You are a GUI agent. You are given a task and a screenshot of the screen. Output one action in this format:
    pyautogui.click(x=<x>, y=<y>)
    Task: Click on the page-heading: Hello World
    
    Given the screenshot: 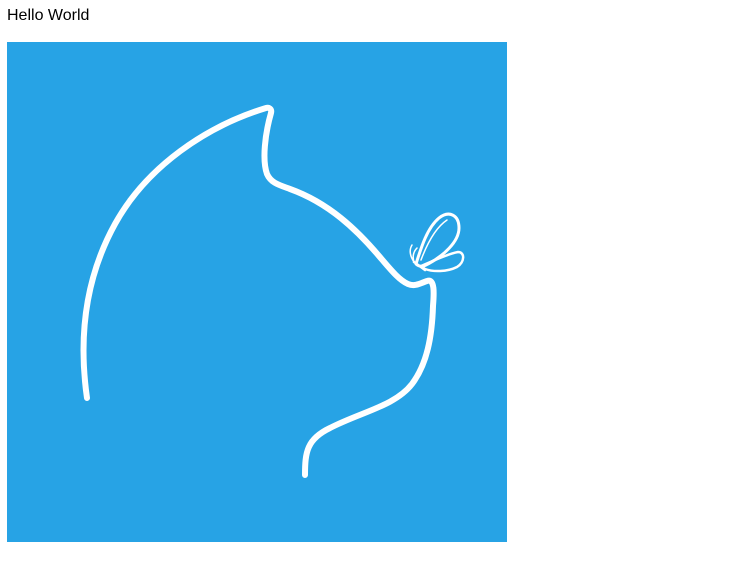 What is the action you would take?
    pyautogui.click(x=48, y=15)
    